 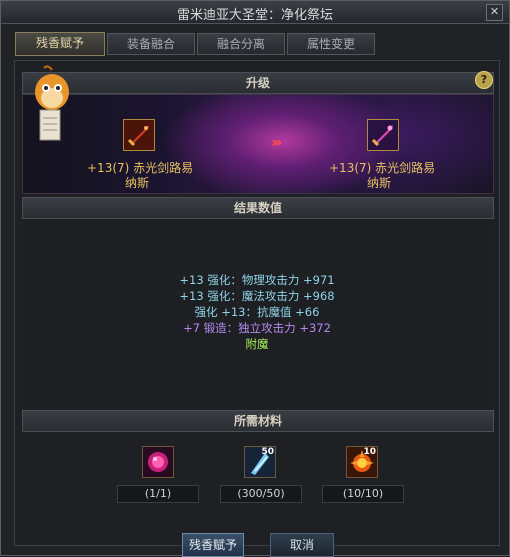 I want to click on target-item-name: +13(7) 赤光剑路易 纳斯, so click(x=382, y=176).